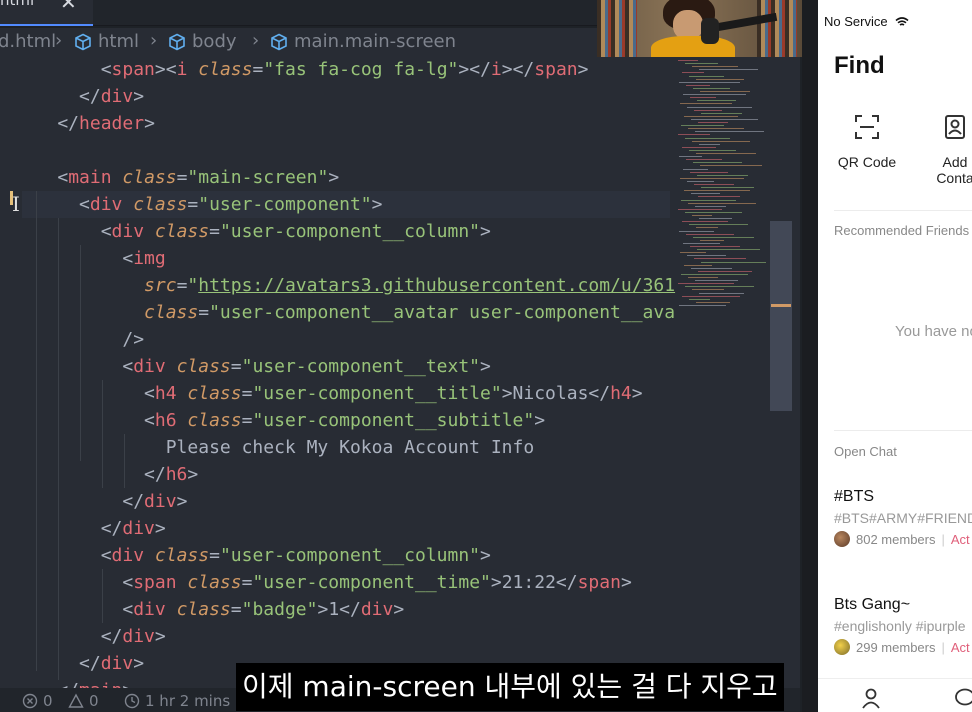 This screenshot has width=972, height=712. I want to click on chat-title: Bts Gang~, so click(872, 605).